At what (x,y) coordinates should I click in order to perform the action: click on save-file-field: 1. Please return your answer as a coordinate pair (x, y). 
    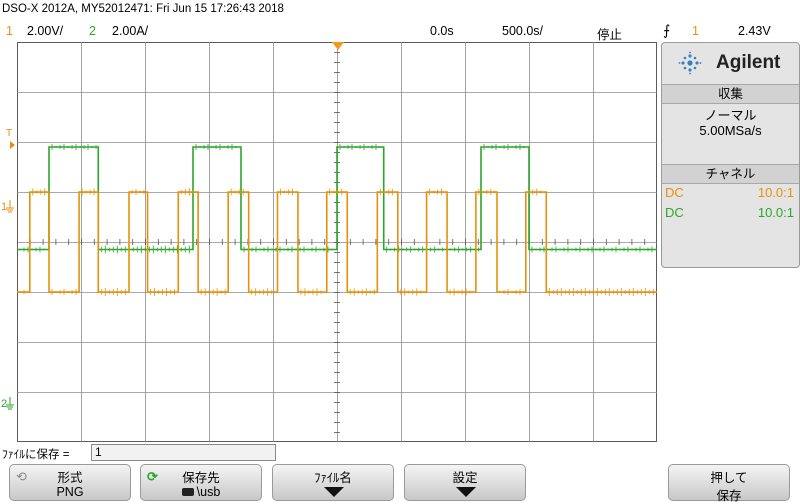
    Looking at the image, I should click on (183, 452).